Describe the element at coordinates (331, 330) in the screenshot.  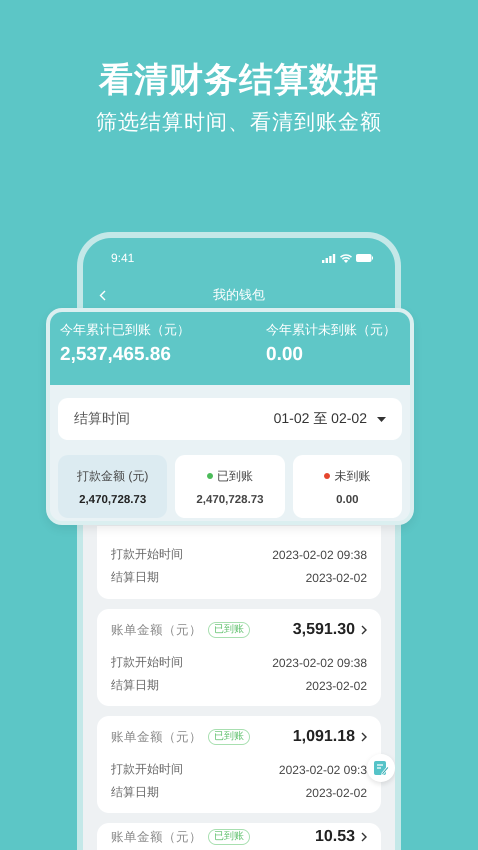
I see `total-label: 今年累计未到账（元）` at that location.